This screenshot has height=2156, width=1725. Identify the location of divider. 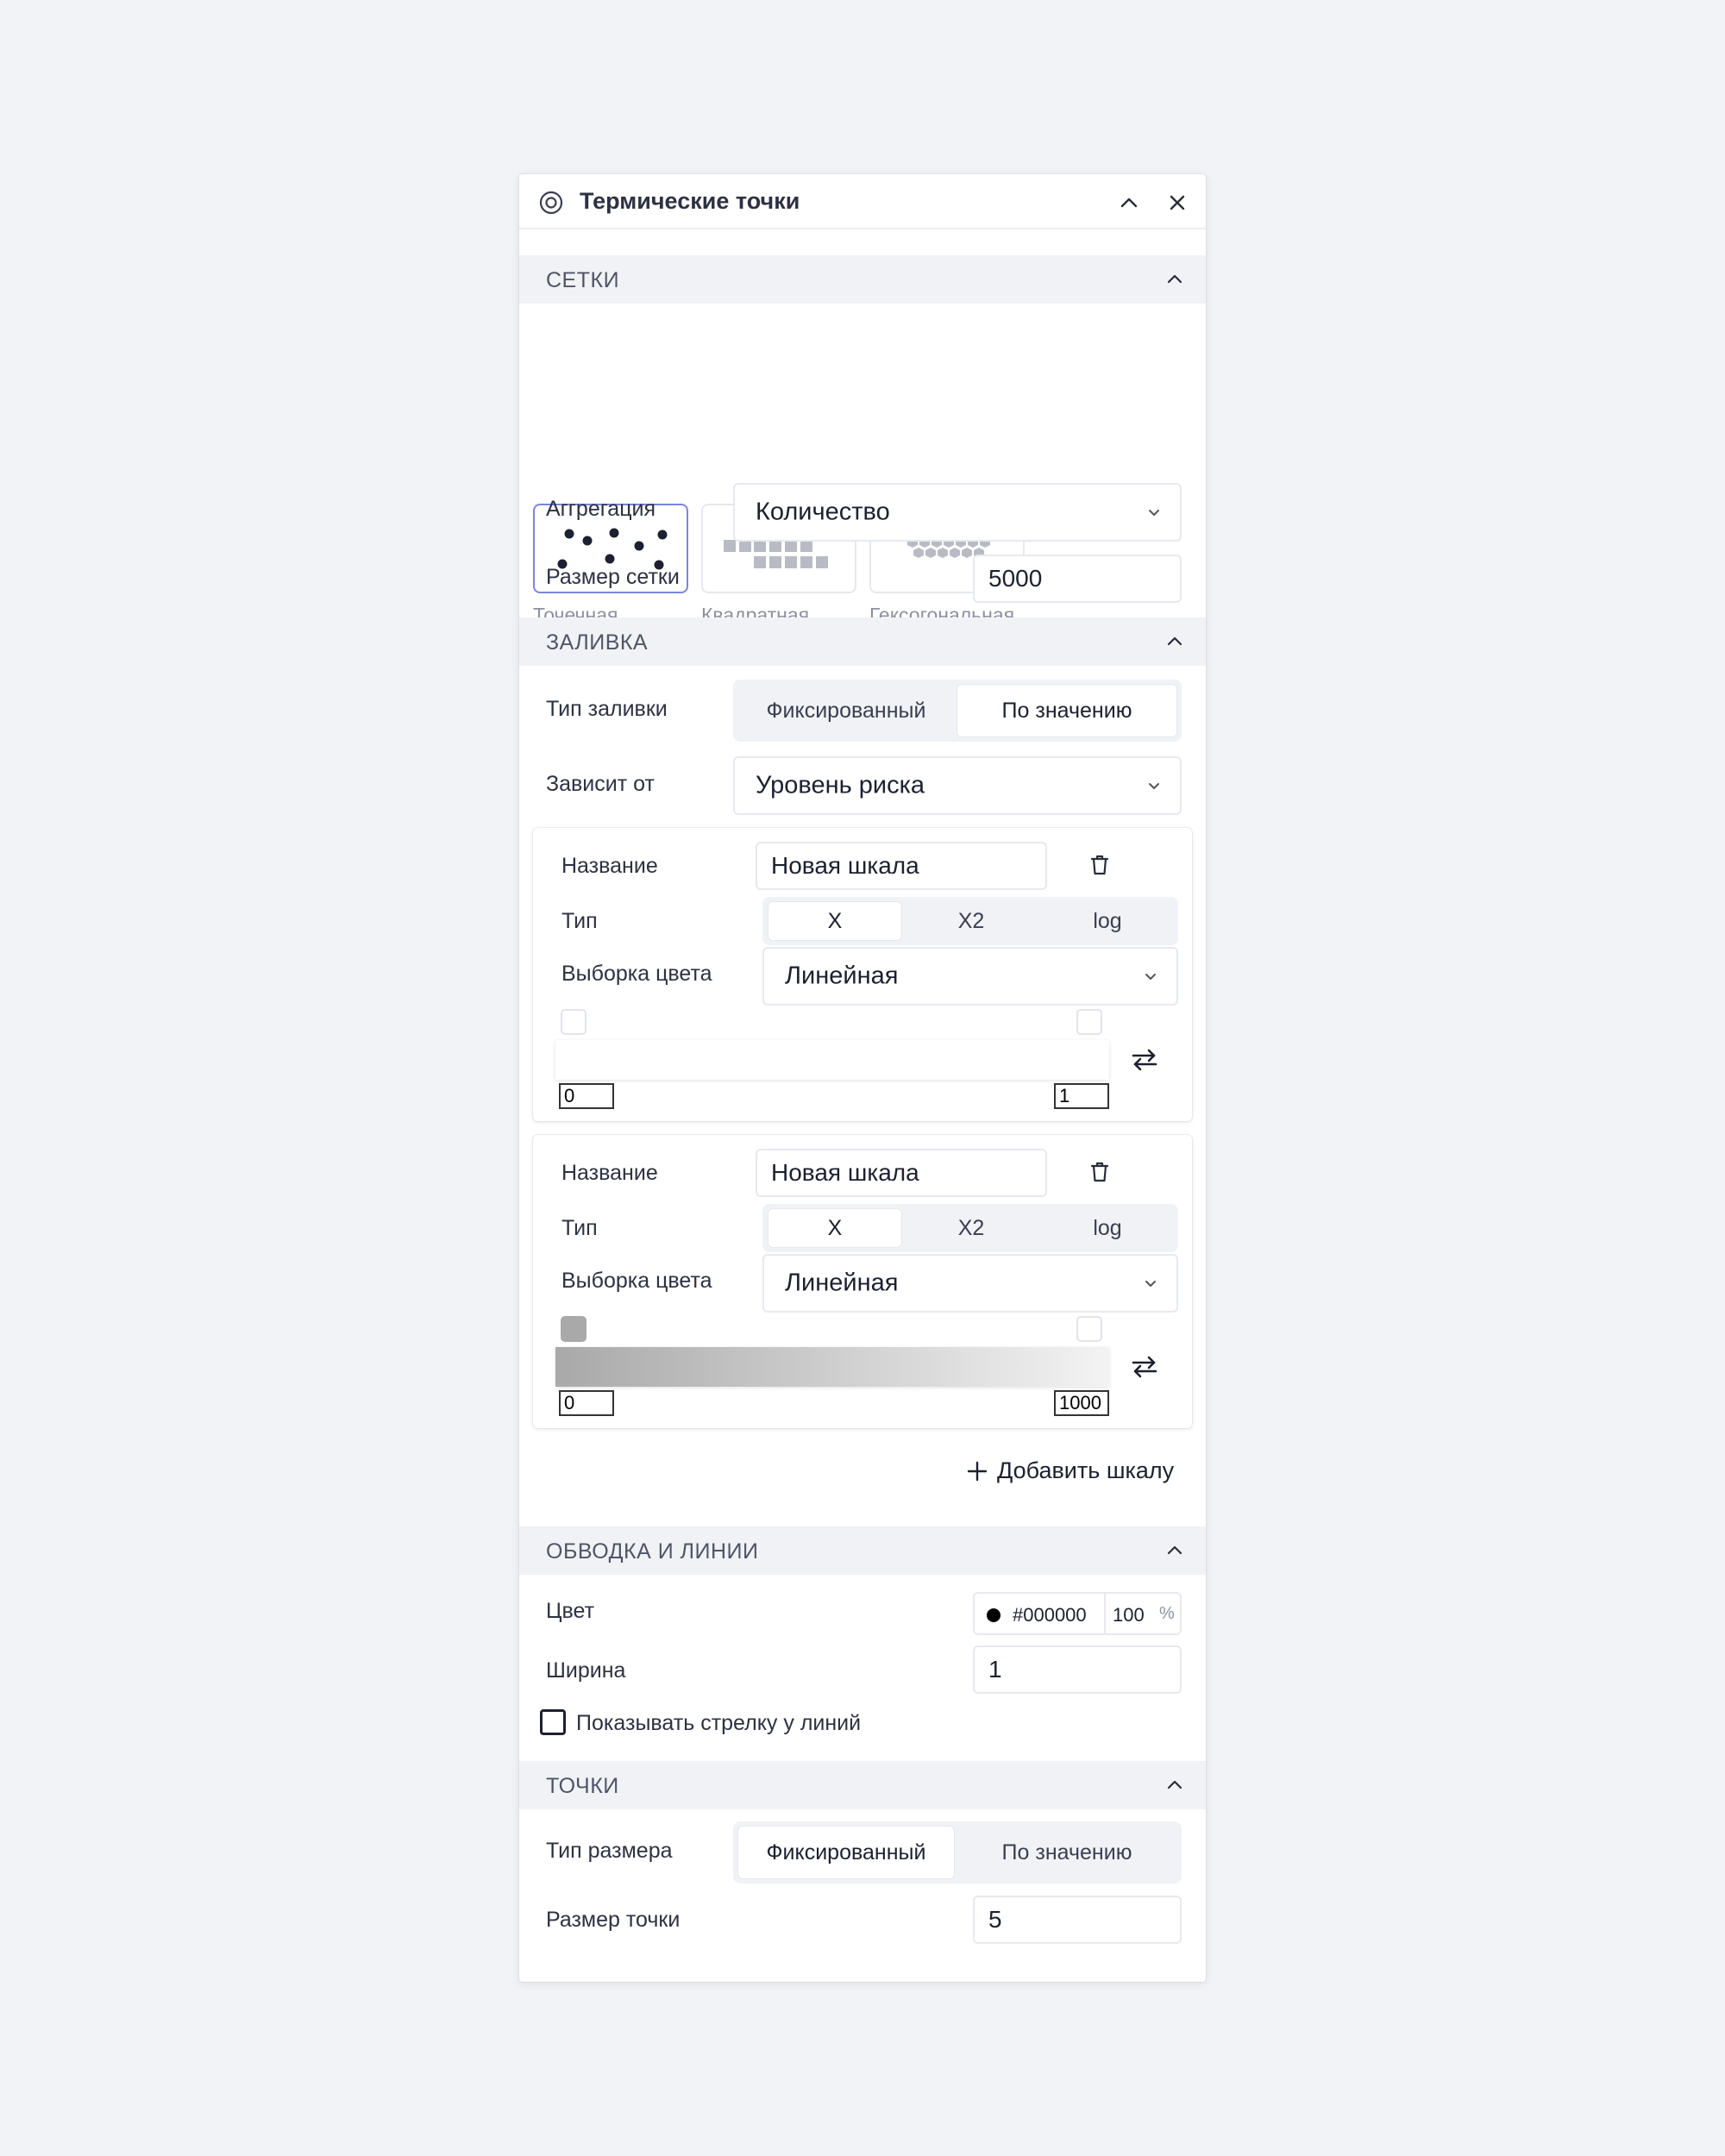
(1105, 1613).